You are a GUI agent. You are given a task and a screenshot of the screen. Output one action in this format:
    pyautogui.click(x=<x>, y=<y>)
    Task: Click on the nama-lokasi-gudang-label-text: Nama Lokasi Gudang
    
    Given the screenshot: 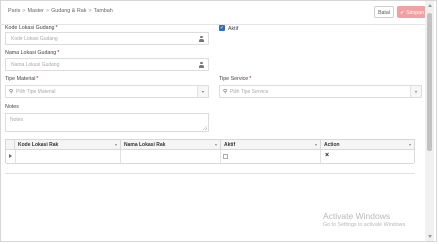 What is the action you would take?
    pyautogui.click(x=31, y=53)
    